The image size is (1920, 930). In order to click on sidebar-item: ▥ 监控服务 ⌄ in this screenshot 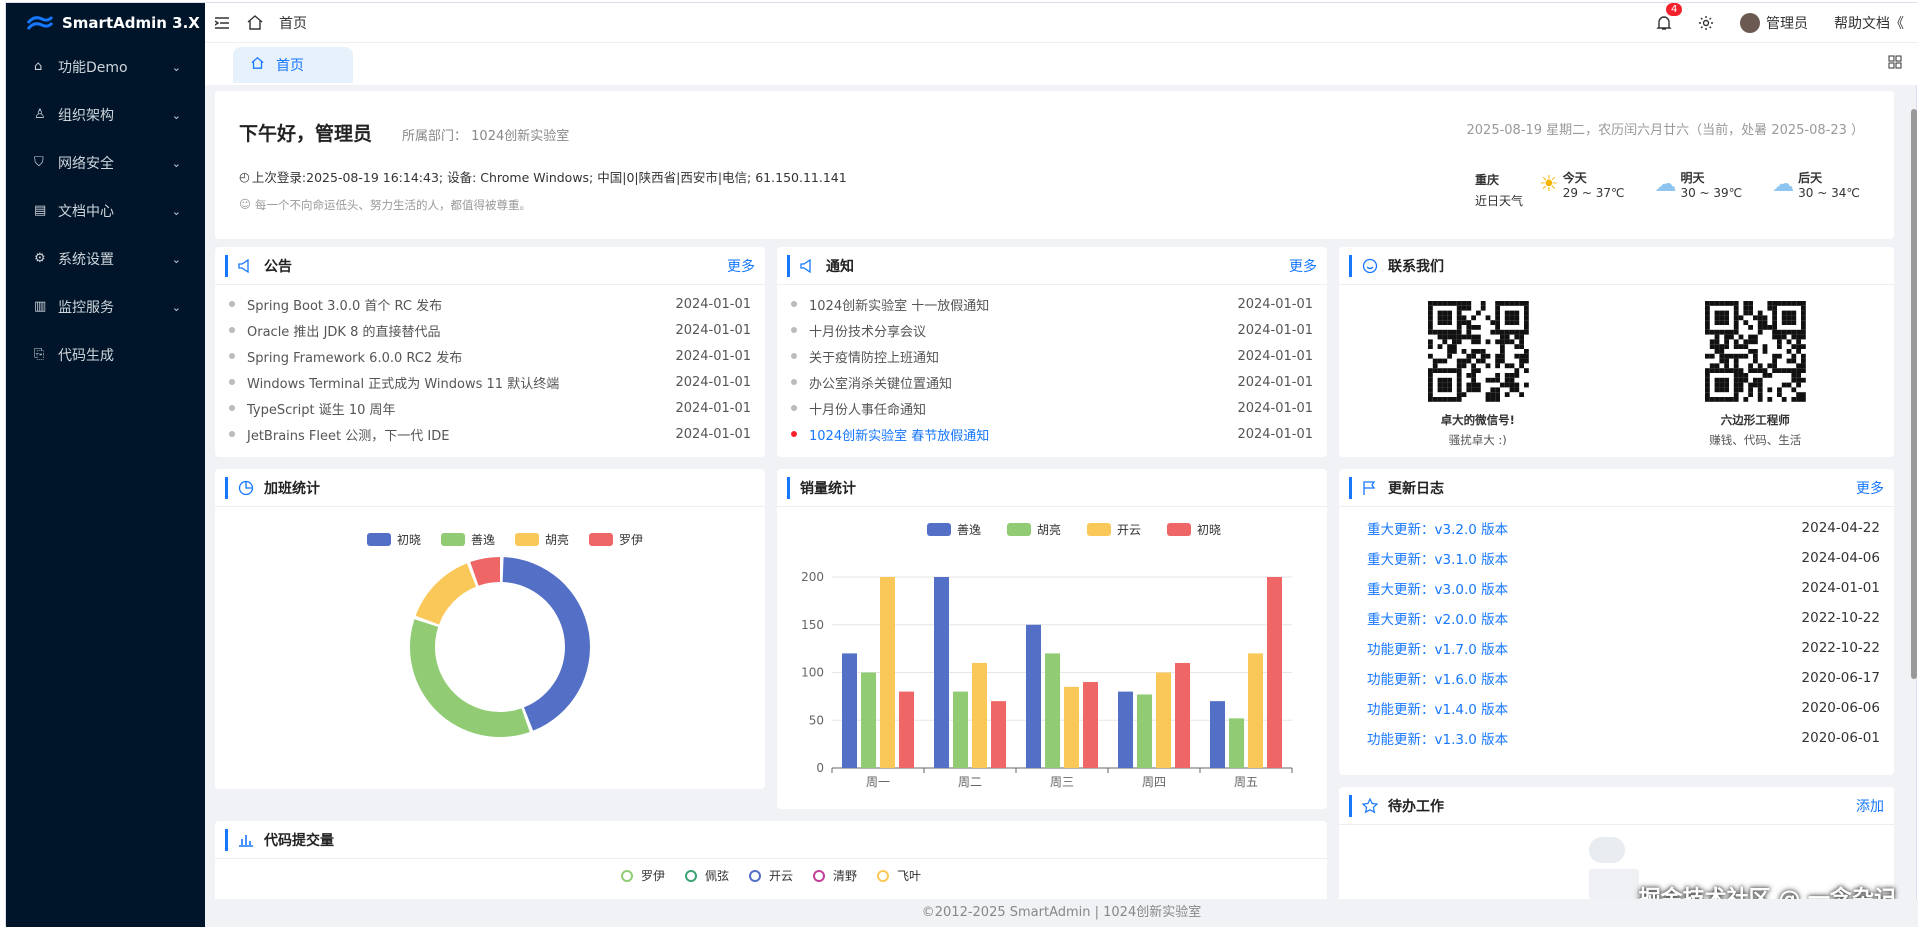, I will do `click(105, 307)`.